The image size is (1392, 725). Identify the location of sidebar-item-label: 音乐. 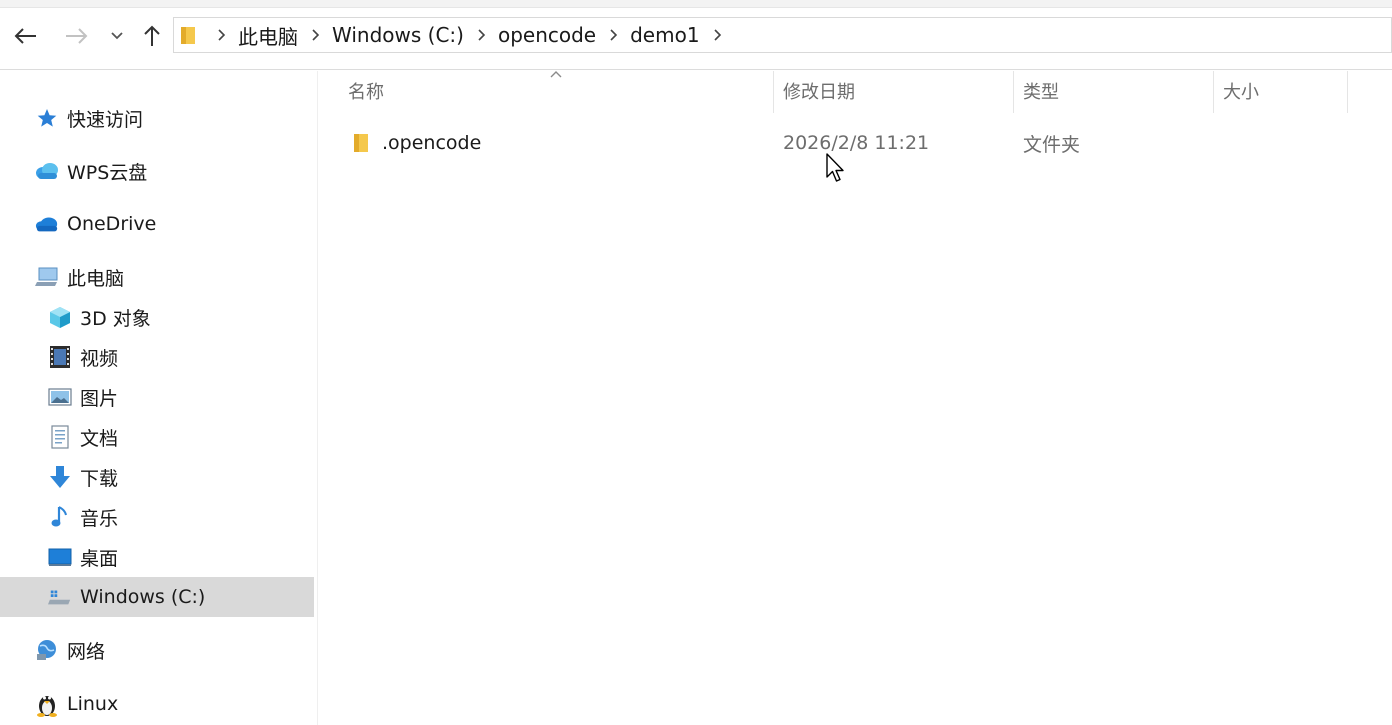
(99, 518).